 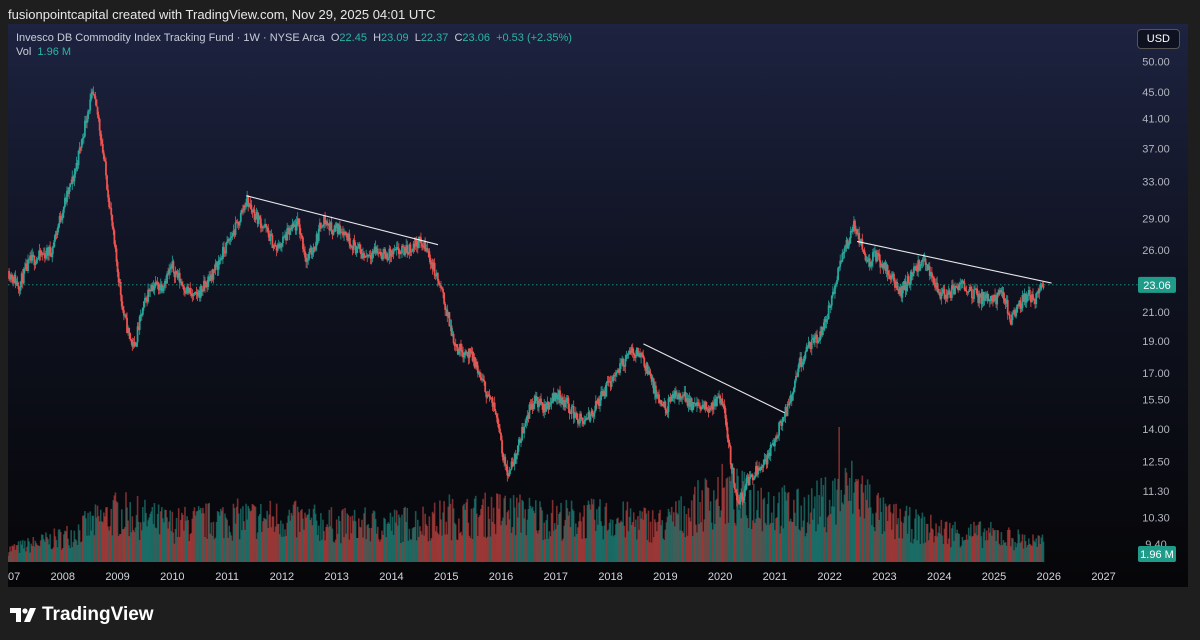 What do you see at coordinates (82, 615) in the screenshot?
I see `tradingview-logo: TradingView` at bounding box center [82, 615].